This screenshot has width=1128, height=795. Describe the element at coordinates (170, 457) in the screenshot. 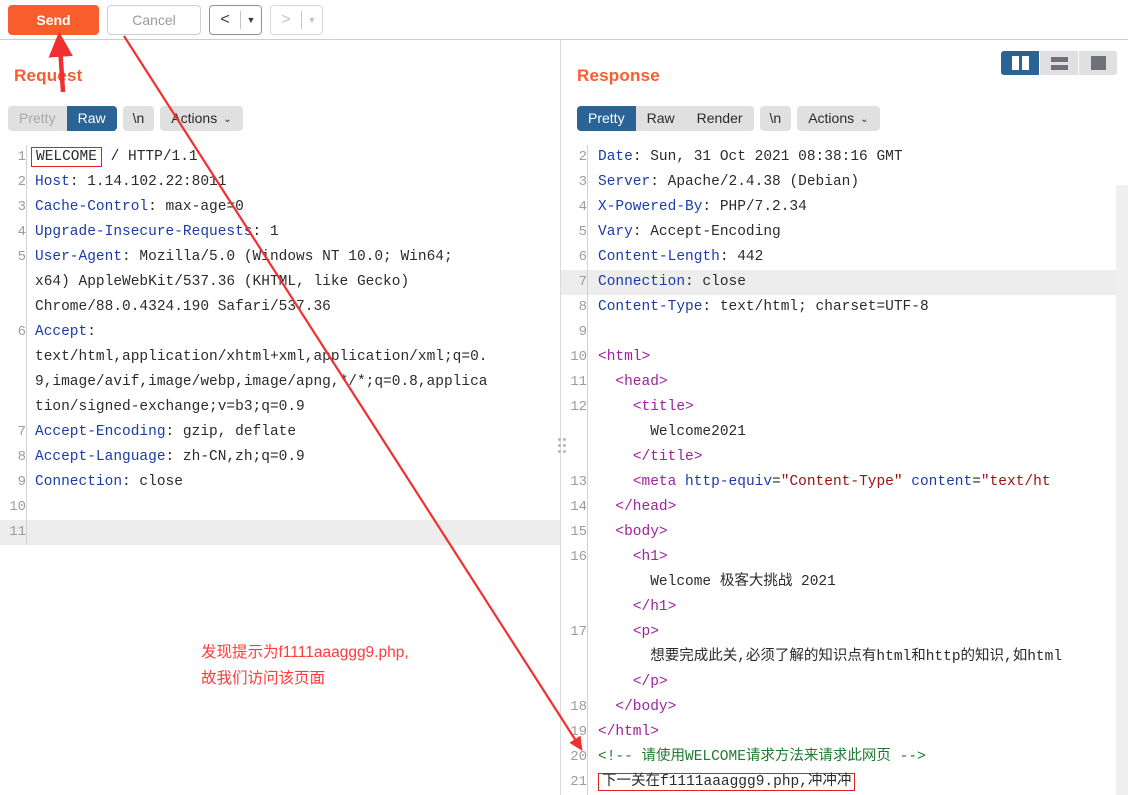

I see `code-text: Accept-Language: zh-CN,zh;q=0.9` at that location.